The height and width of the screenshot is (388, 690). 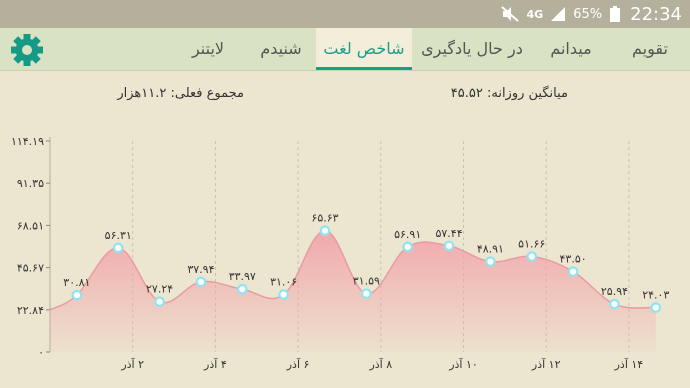 What do you see at coordinates (655, 295) in the screenshot?
I see `data-label: ۲۴.۰۳` at bounding box center [655, 295].